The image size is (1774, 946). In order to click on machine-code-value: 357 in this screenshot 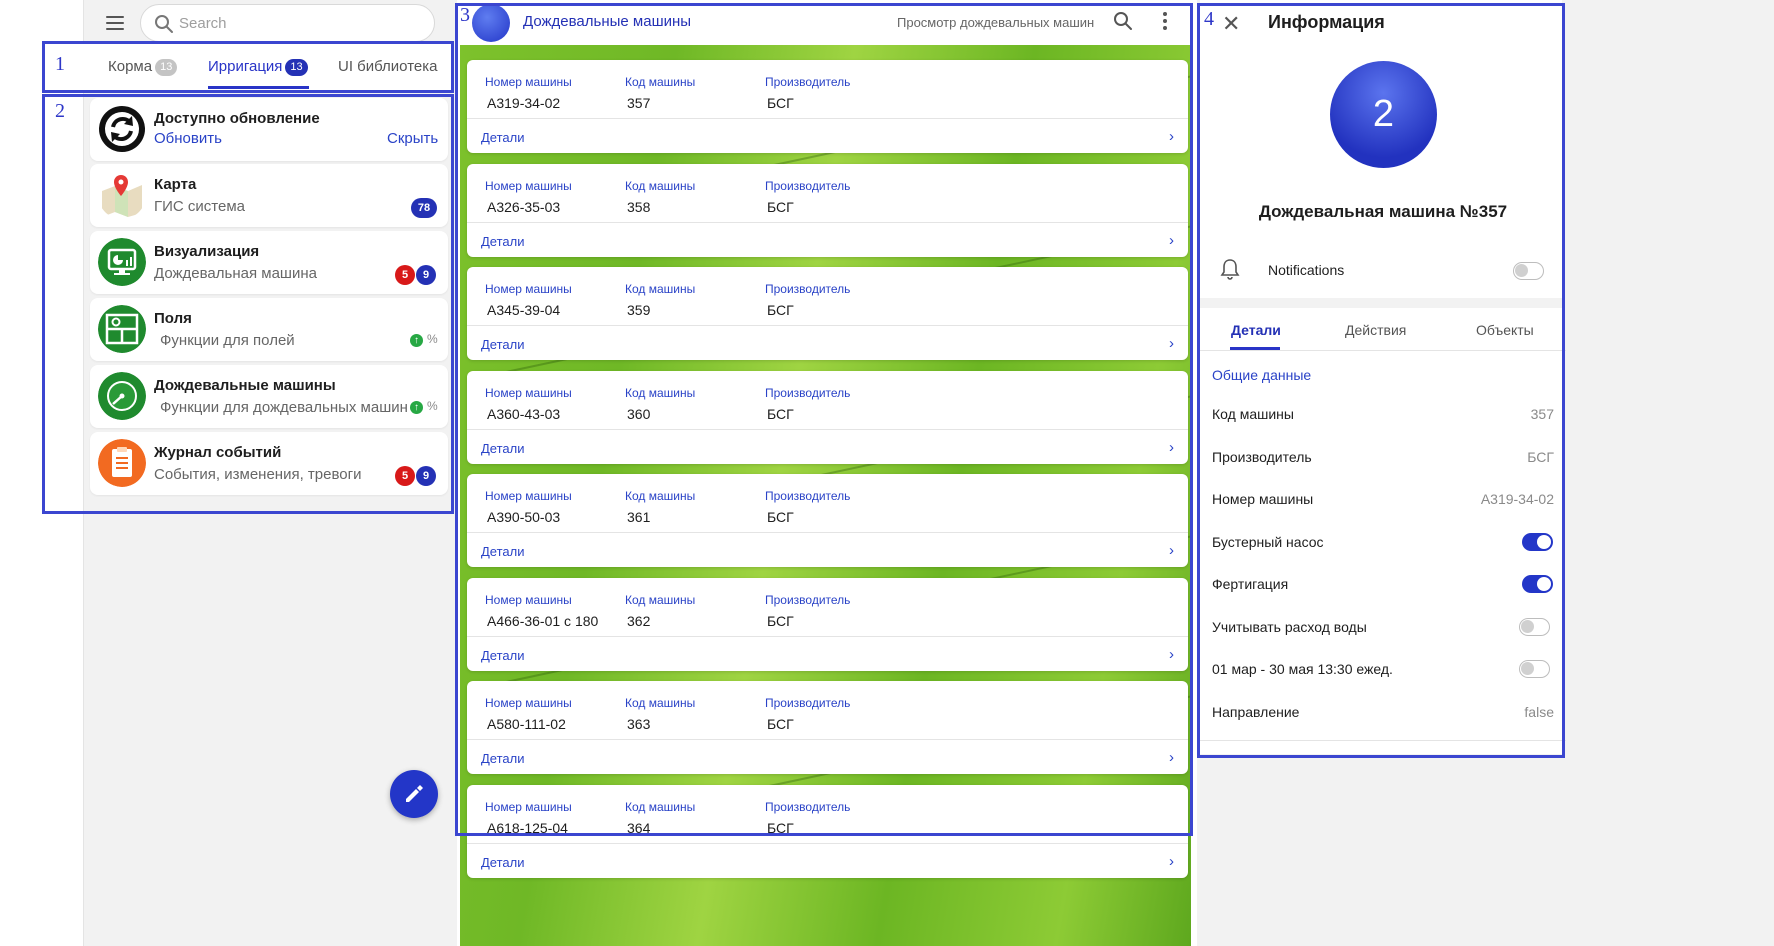, I will do `click(639, 103)`.